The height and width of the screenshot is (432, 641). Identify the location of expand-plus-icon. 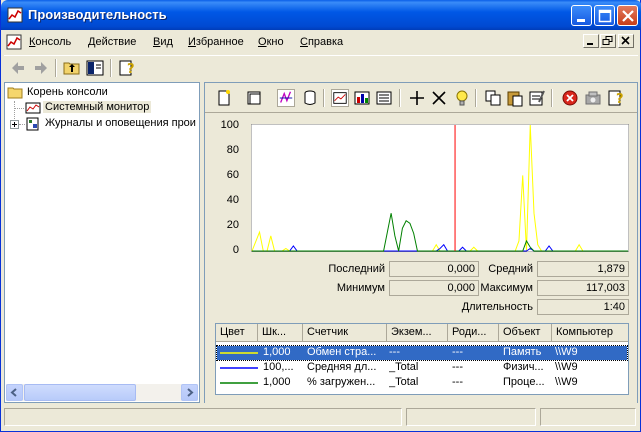
(14, 124).